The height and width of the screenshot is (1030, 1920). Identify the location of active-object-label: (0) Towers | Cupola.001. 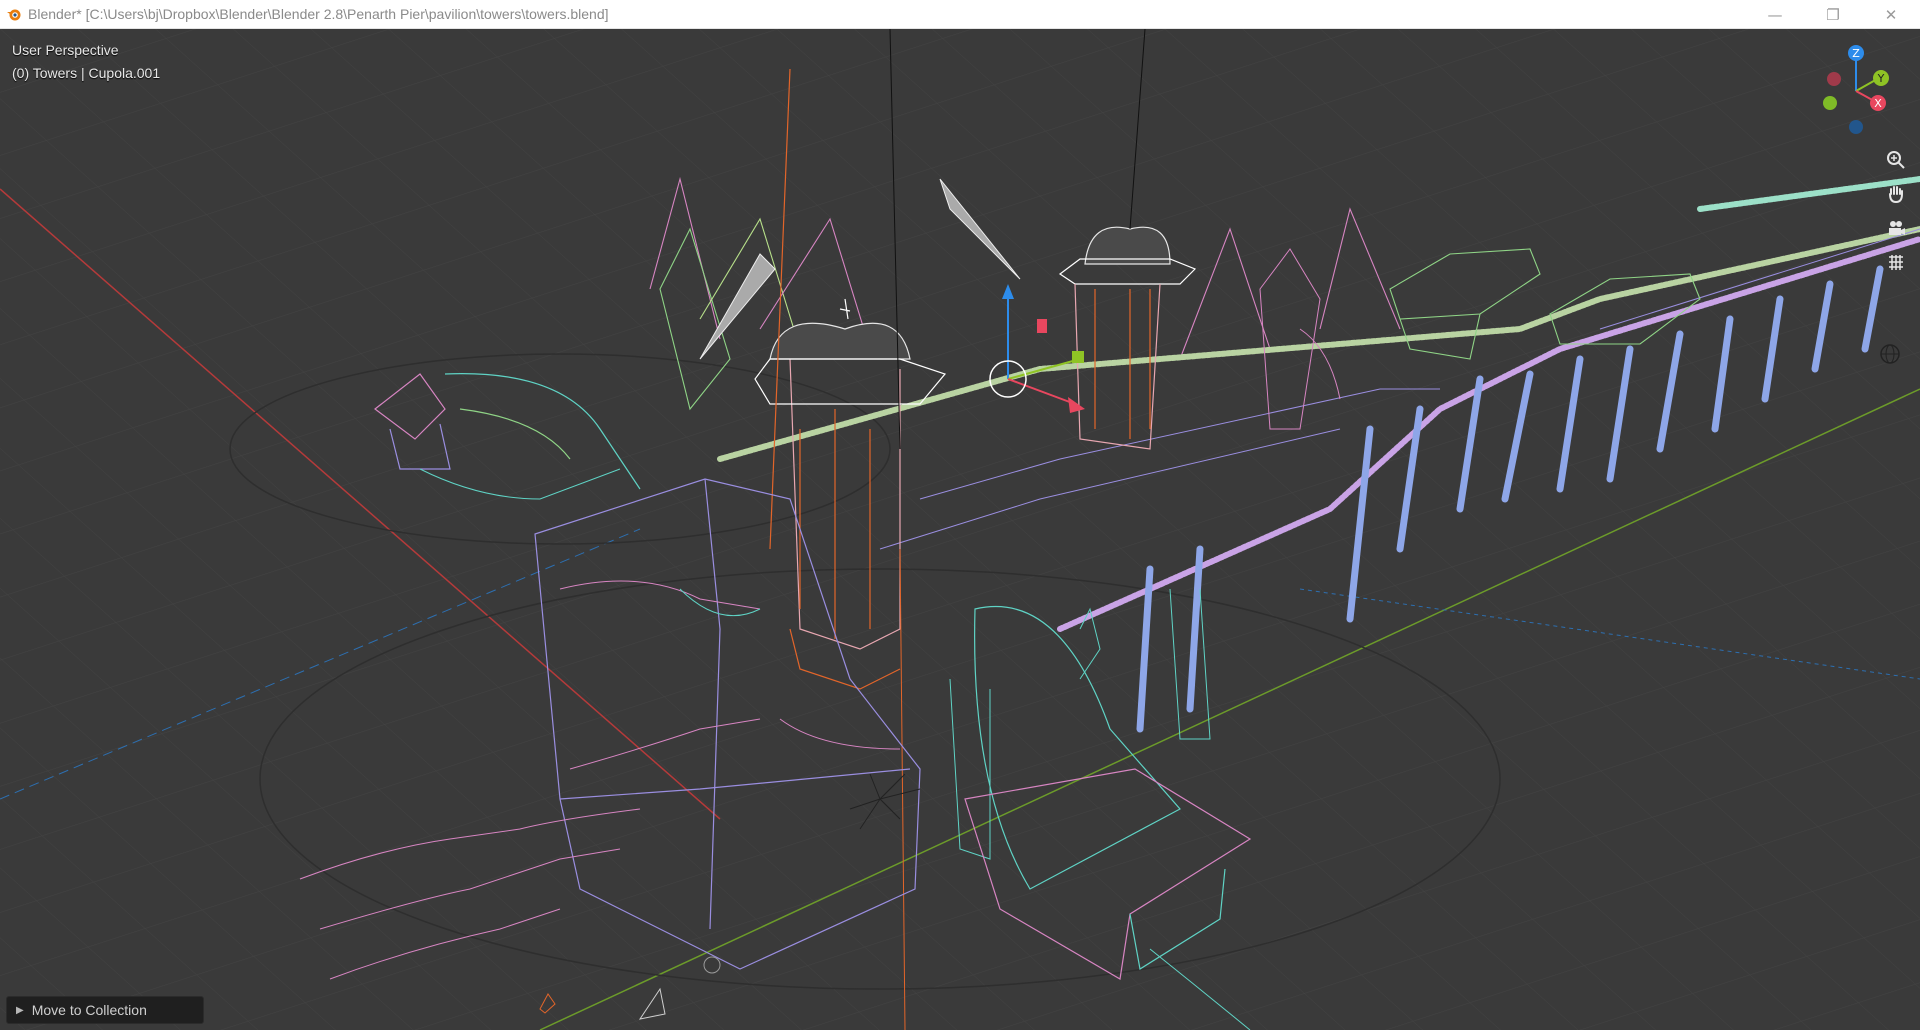
(86, 73).